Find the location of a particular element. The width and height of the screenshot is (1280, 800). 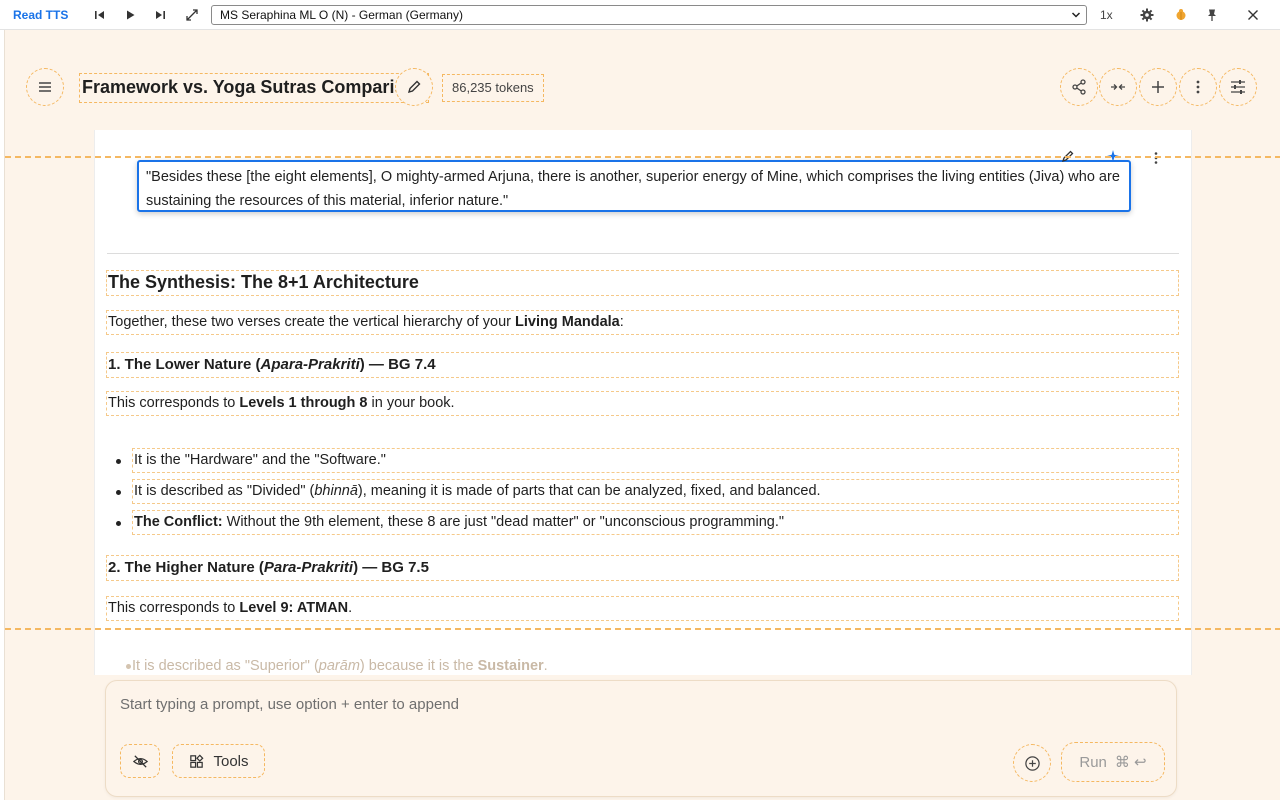

intro-end: : is located at coordinates (621, 322).